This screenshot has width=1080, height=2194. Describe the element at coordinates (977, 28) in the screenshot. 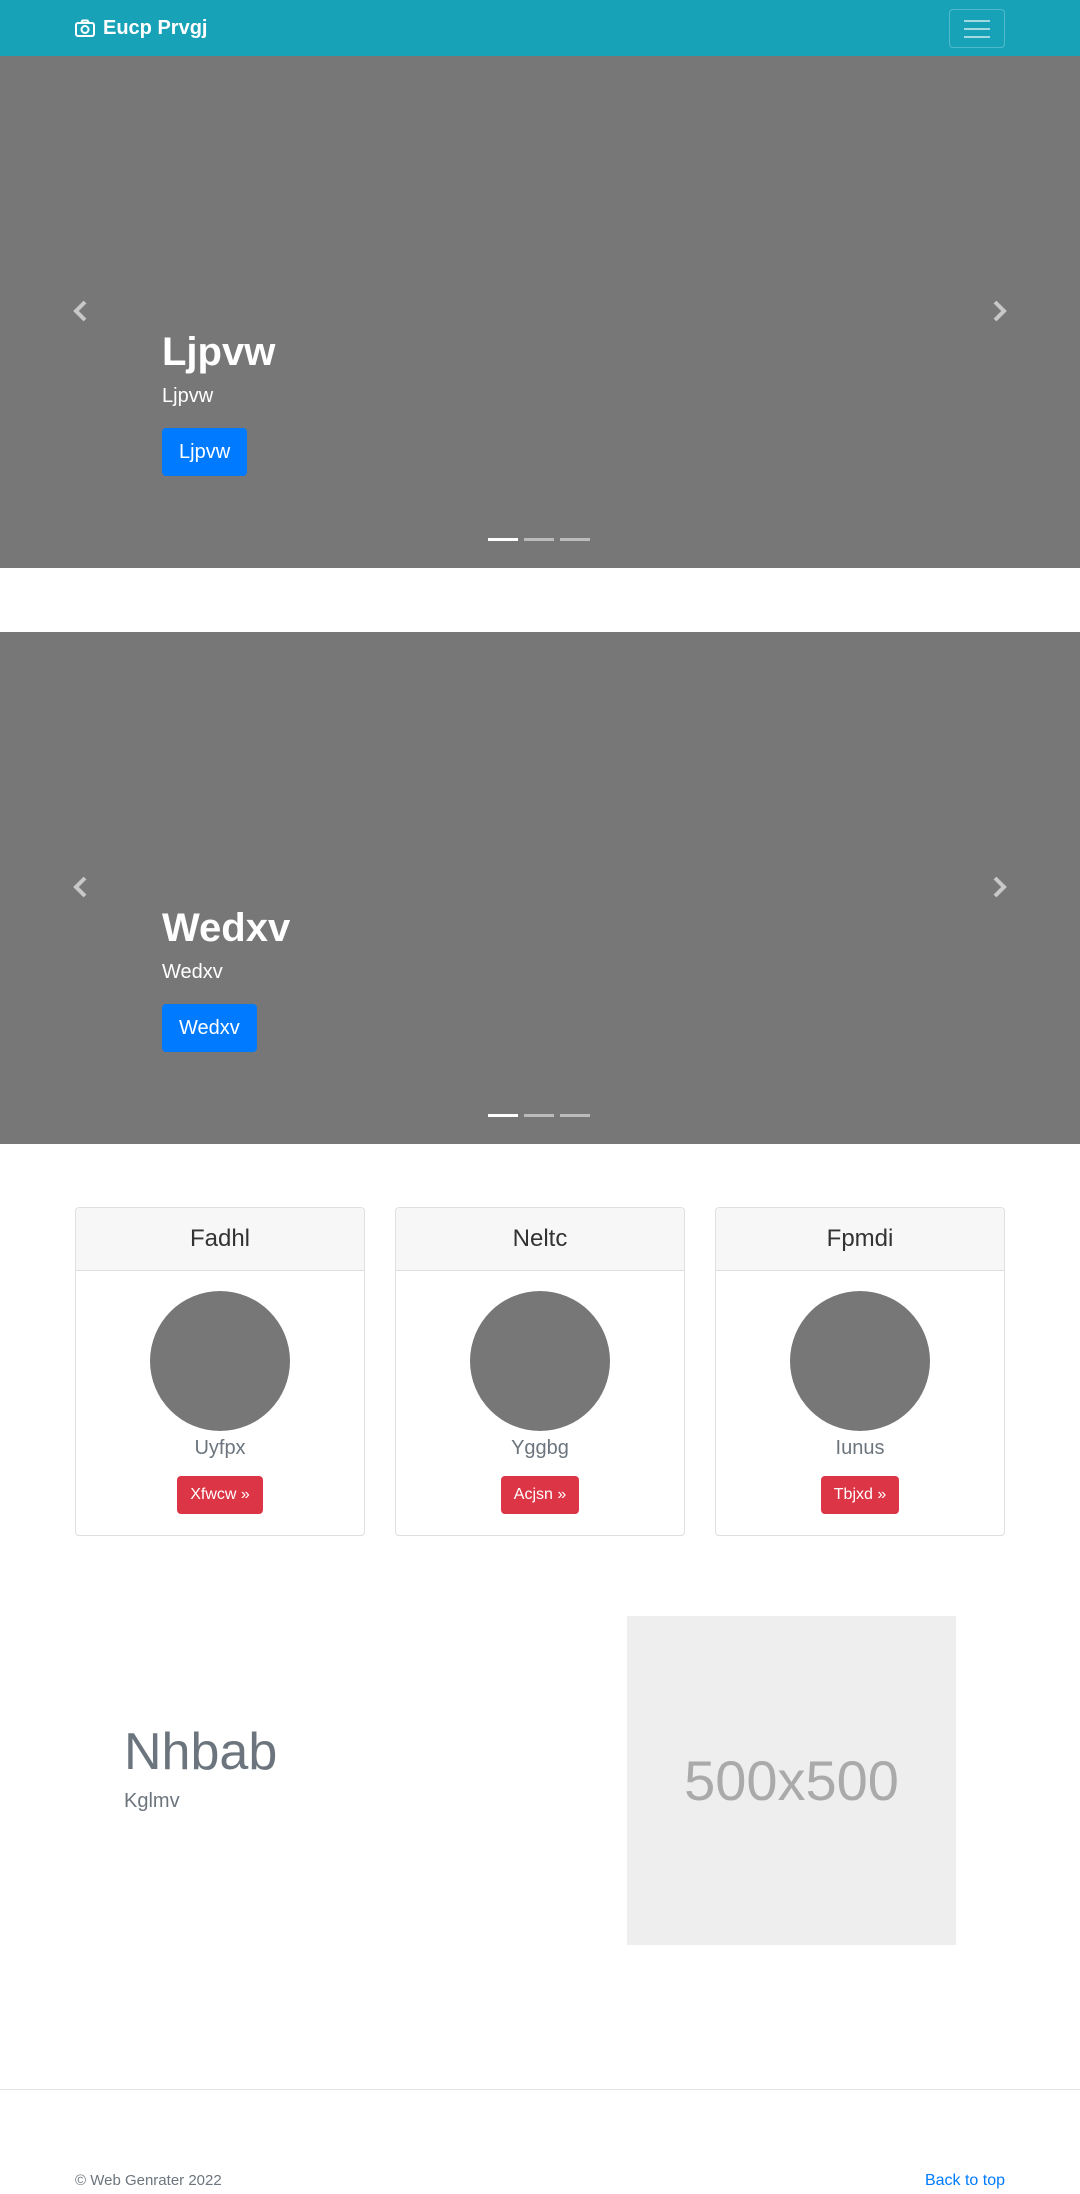

I see `navbar-toggler-button` at that location.